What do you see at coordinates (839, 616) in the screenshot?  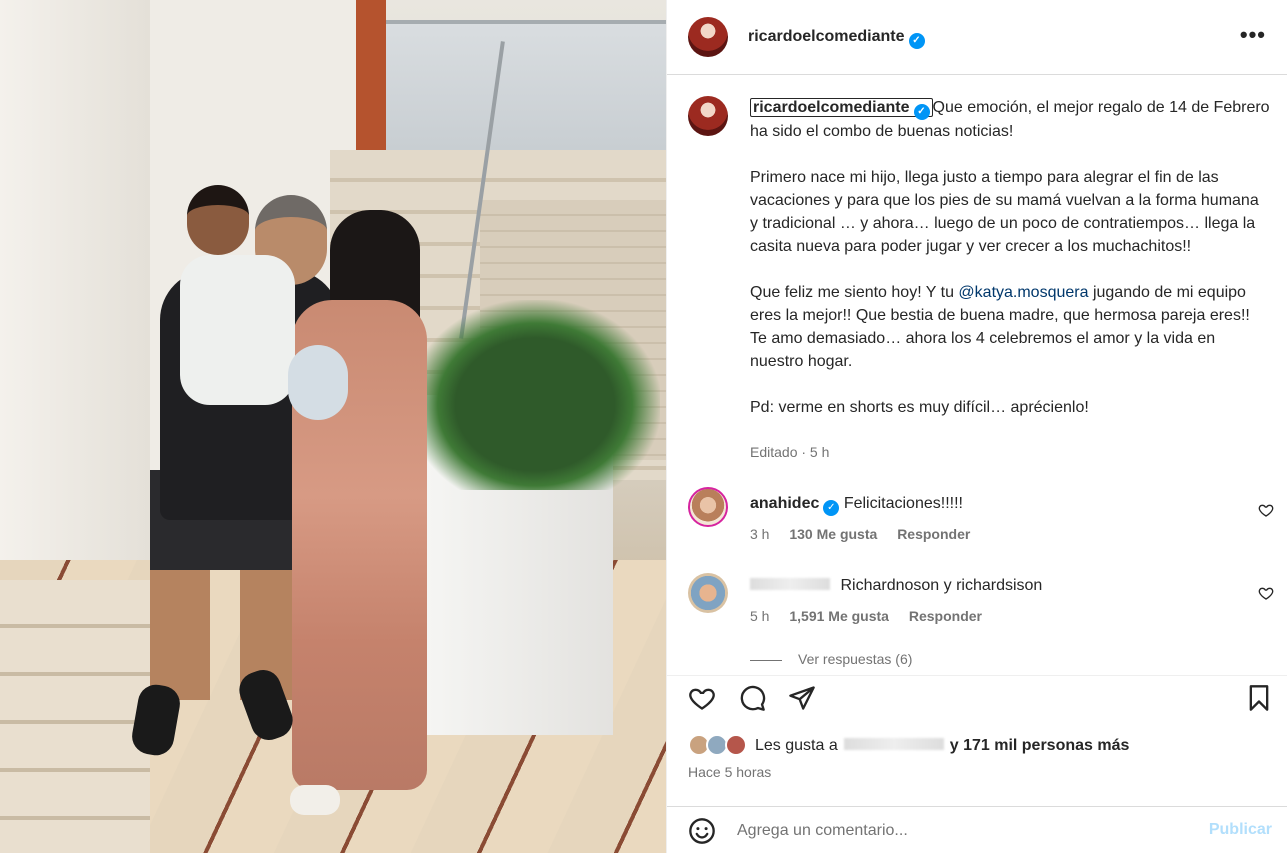 I see `comment-likes: 1,591 Me gusta` at bounding box center [839, 616].